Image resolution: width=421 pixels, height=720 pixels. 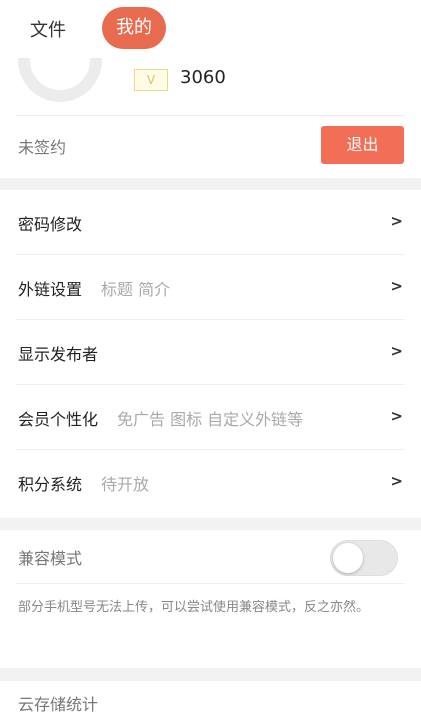 I want to click on menu-item-title: 积分系统, so click(x=50, y=484).